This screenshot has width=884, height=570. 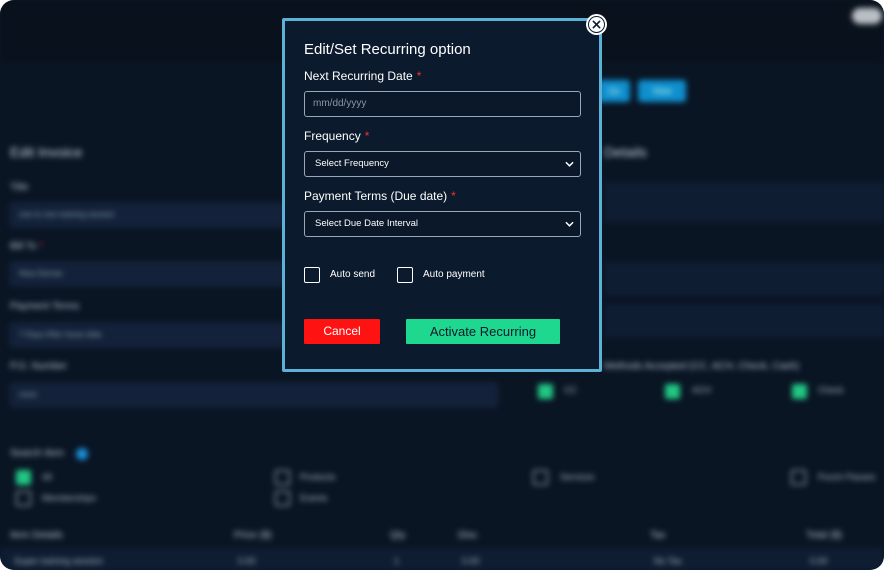 What do you see at coordinates (318, 477) in the screenshot?
I see `products-label: Products` at bounding box center [318, 477].